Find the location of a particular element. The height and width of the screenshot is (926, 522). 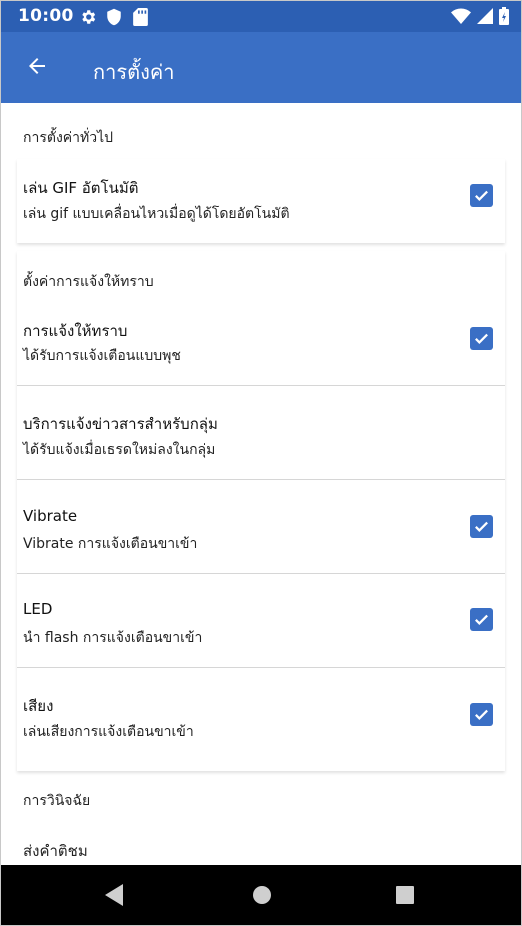

signal-icon is located at coordinates (485, 18).